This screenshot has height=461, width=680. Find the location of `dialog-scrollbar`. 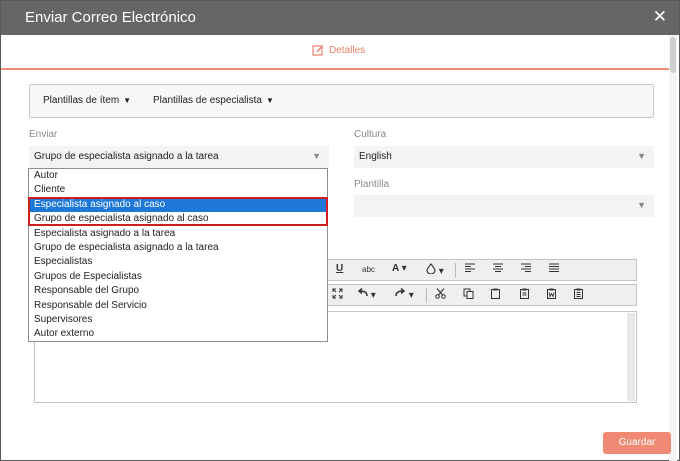

dialog-scrollbar is located at coordinates (673, 248).